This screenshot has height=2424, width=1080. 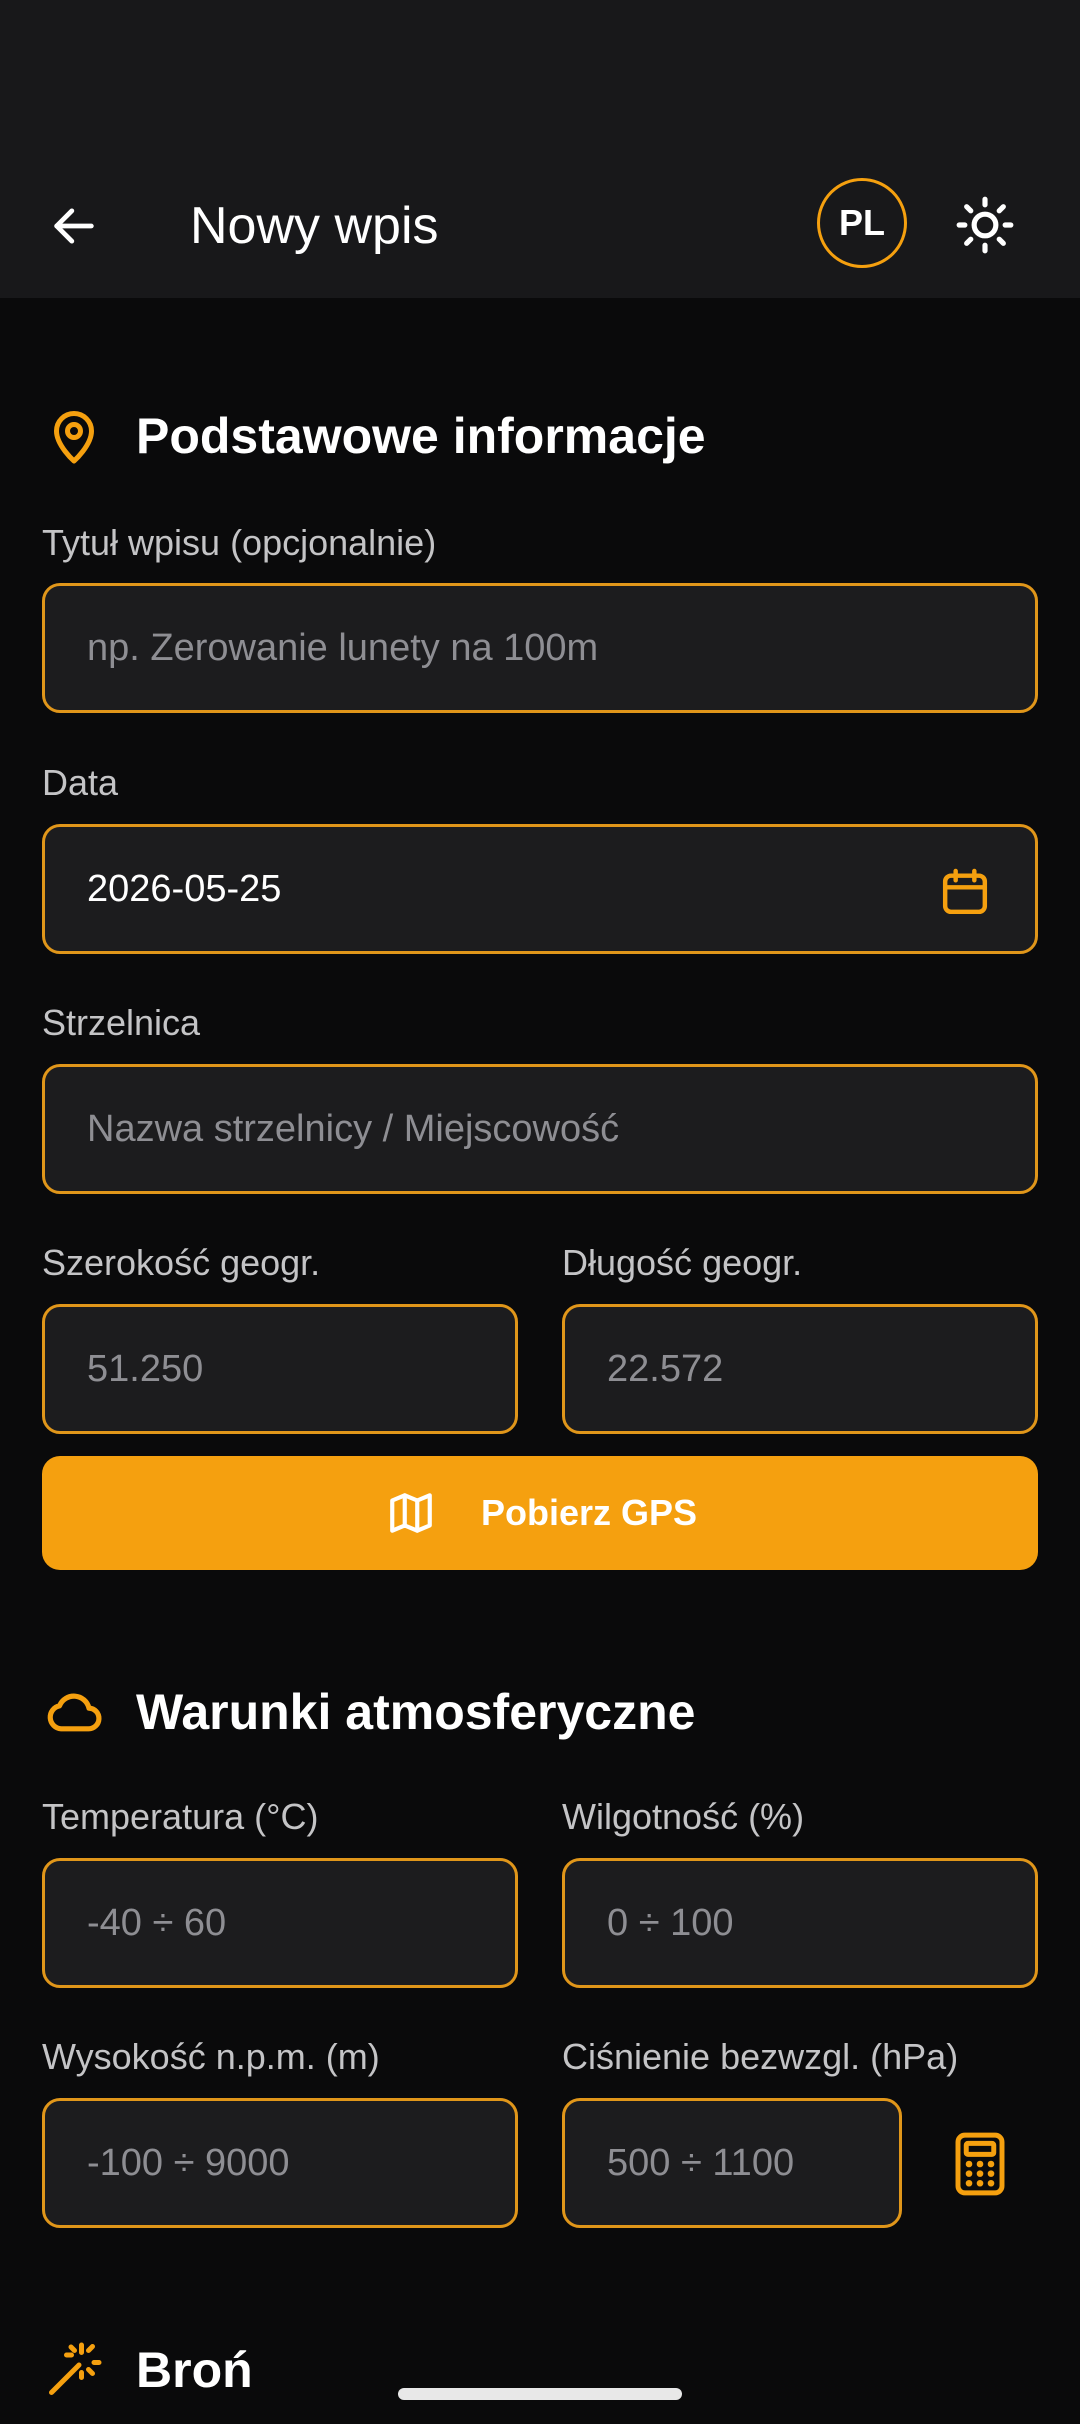 I want to click on pressure-calculator-button, so click(x=980, y=2164).